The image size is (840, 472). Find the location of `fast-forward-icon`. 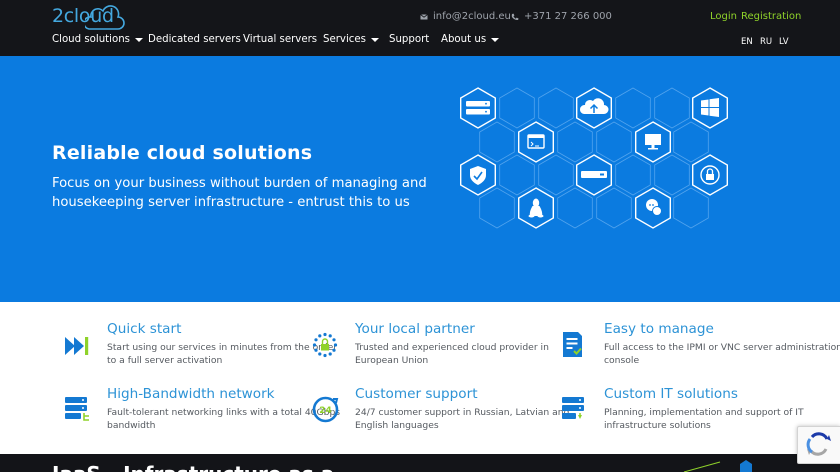

fast-forward-icon is located at coordinates (77, 346).